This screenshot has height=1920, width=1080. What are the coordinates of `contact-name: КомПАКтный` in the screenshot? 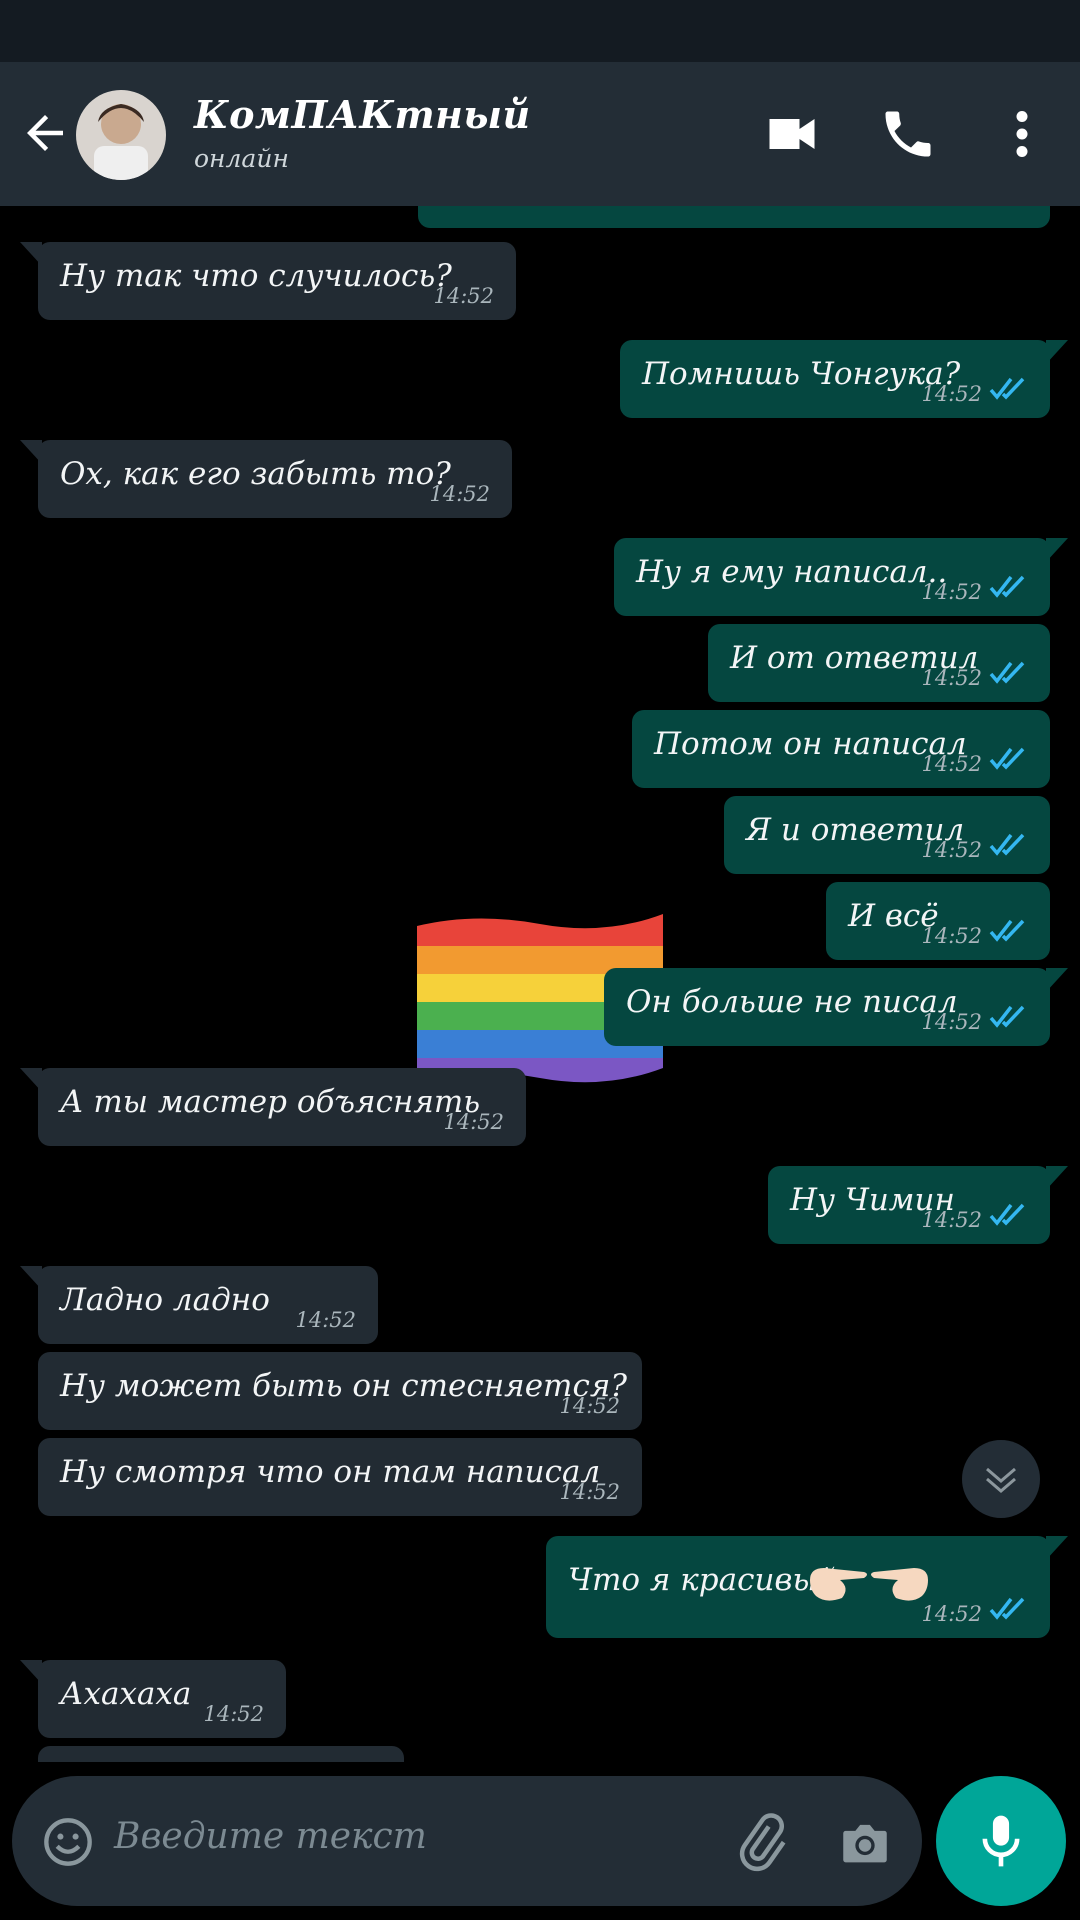 It's located at (362, 114).